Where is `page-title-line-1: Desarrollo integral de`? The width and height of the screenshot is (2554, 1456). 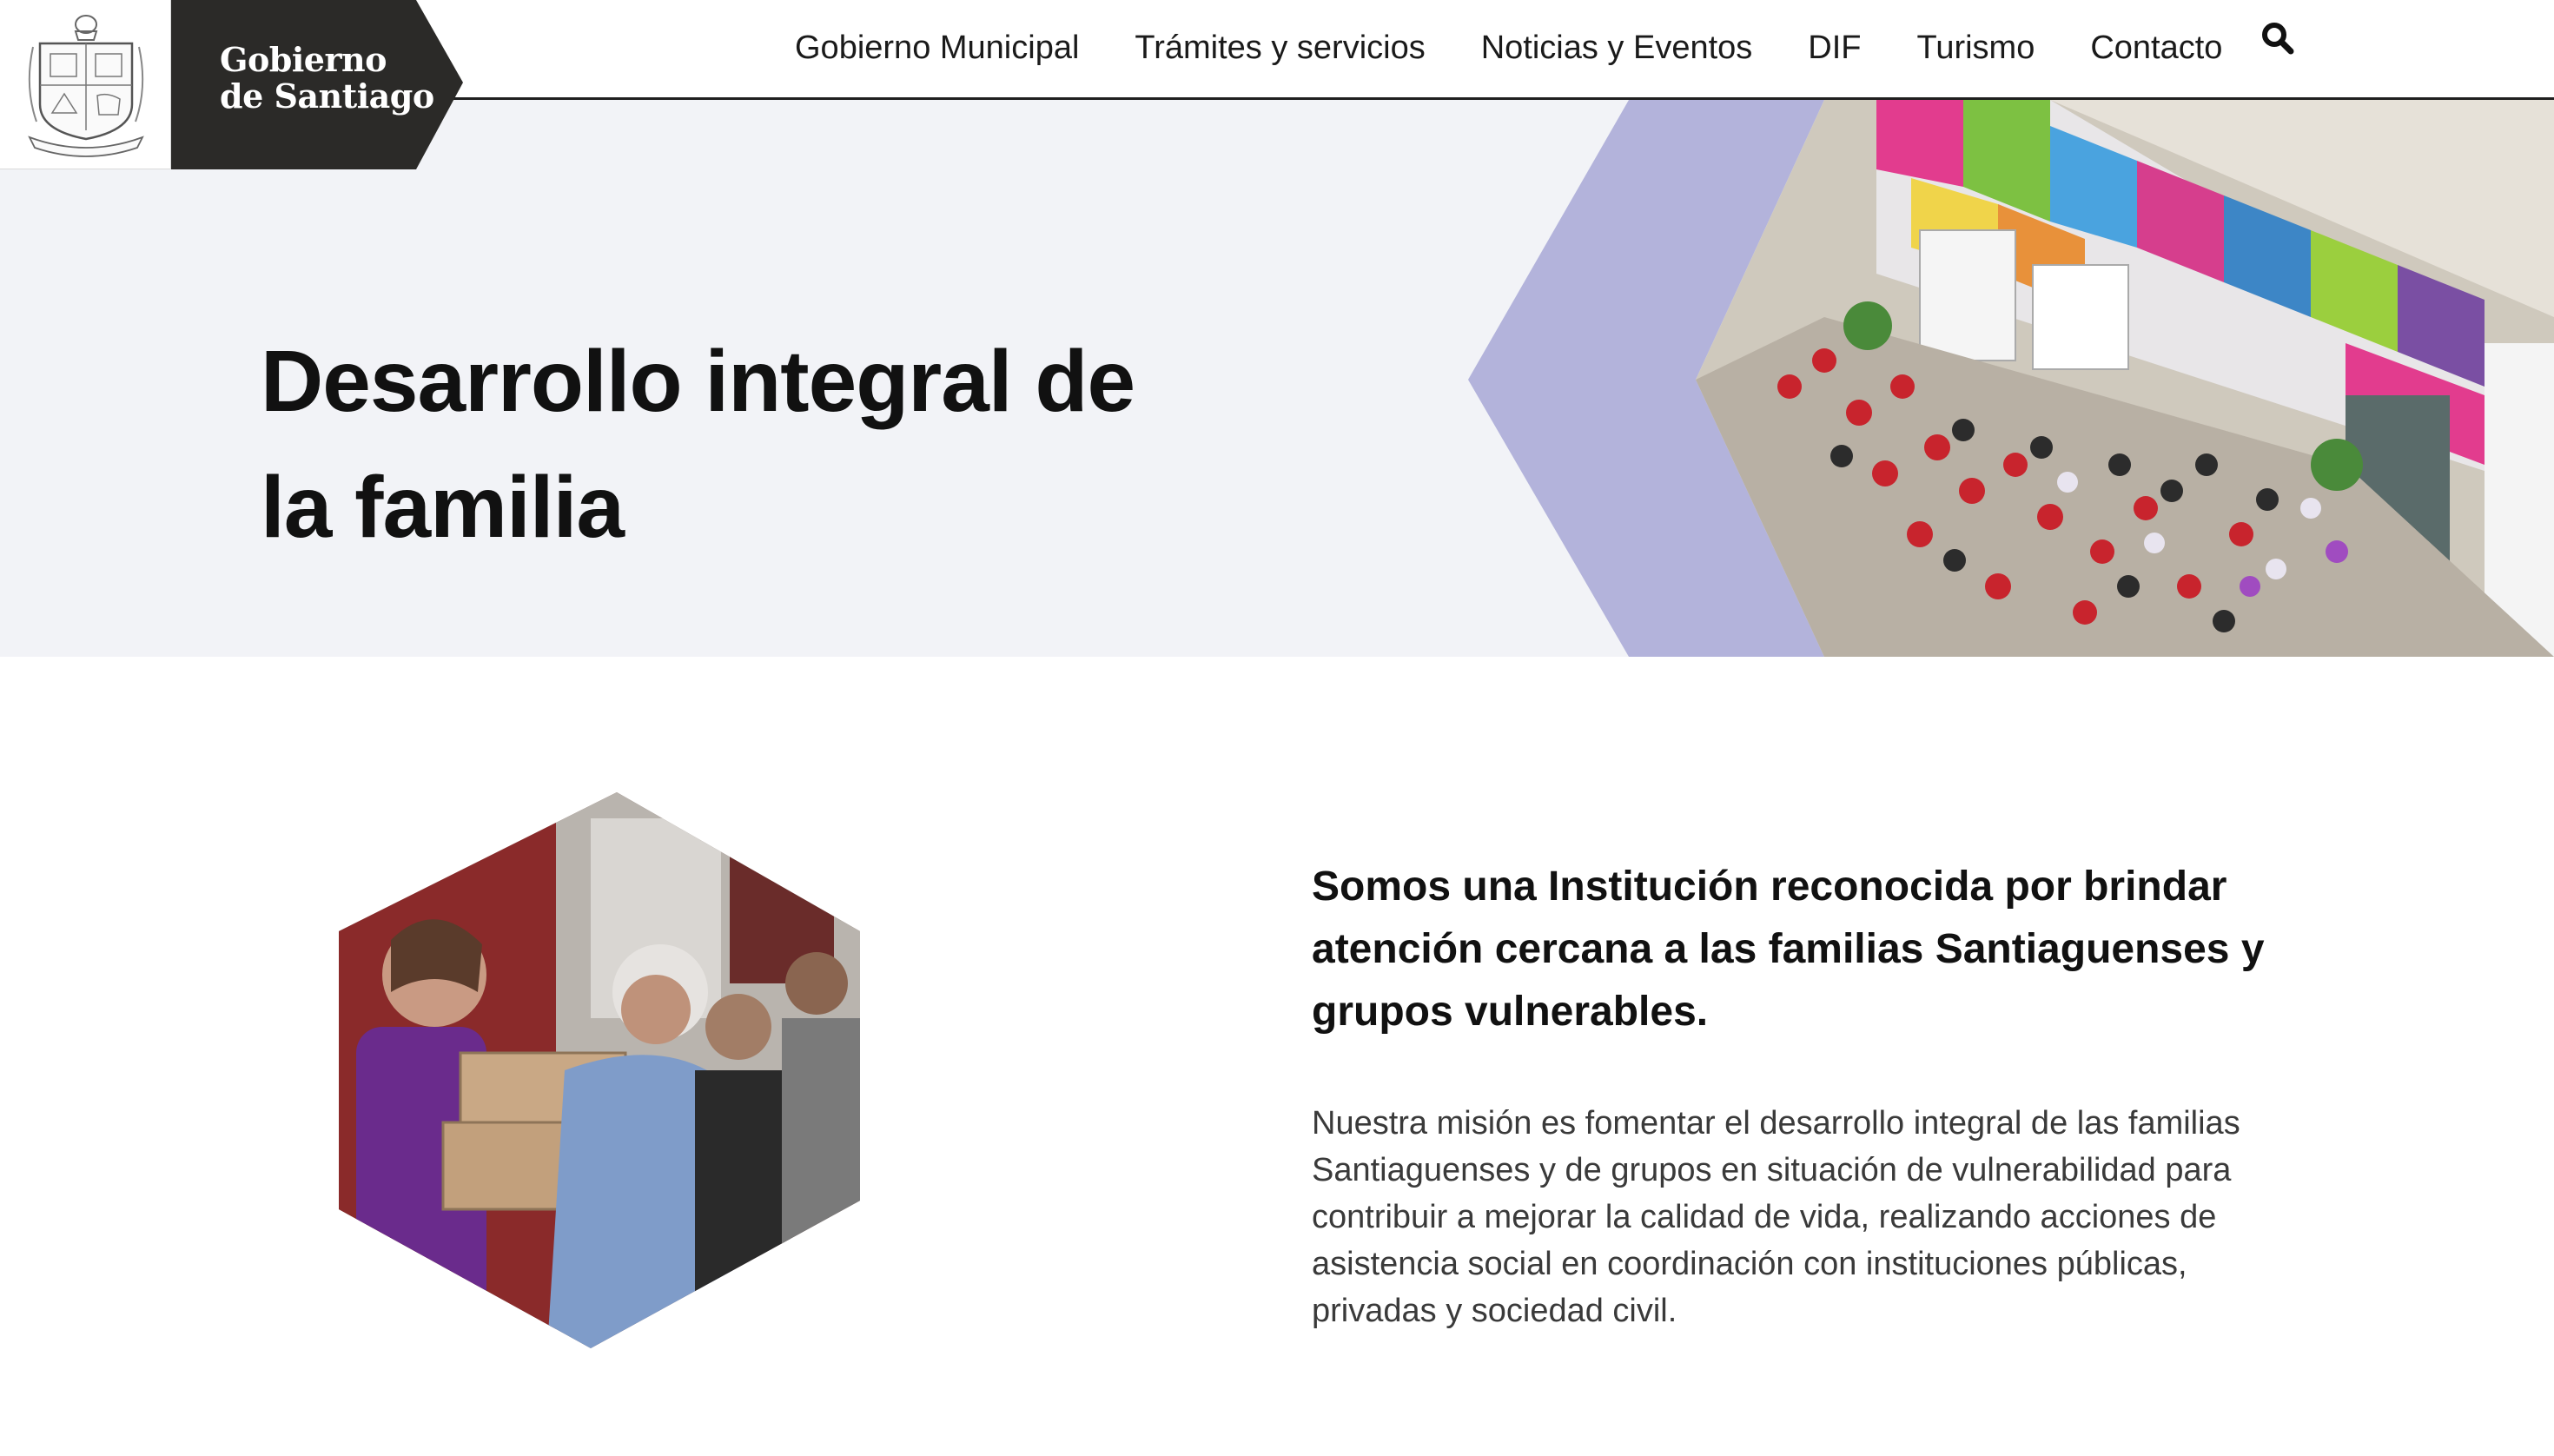 page-title-line-1: Desarrollo integral de is located at coordinates (698, 381).